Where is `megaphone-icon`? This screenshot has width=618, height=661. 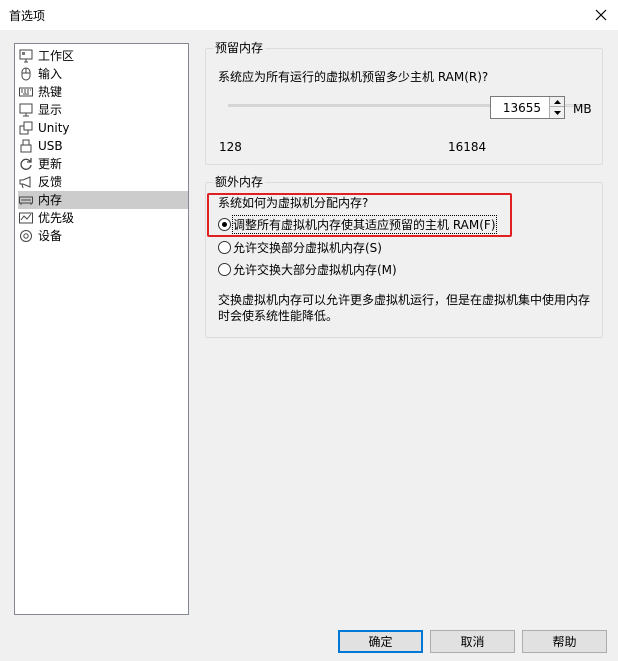
megaphone-icon is located at coordinates (26, 182).